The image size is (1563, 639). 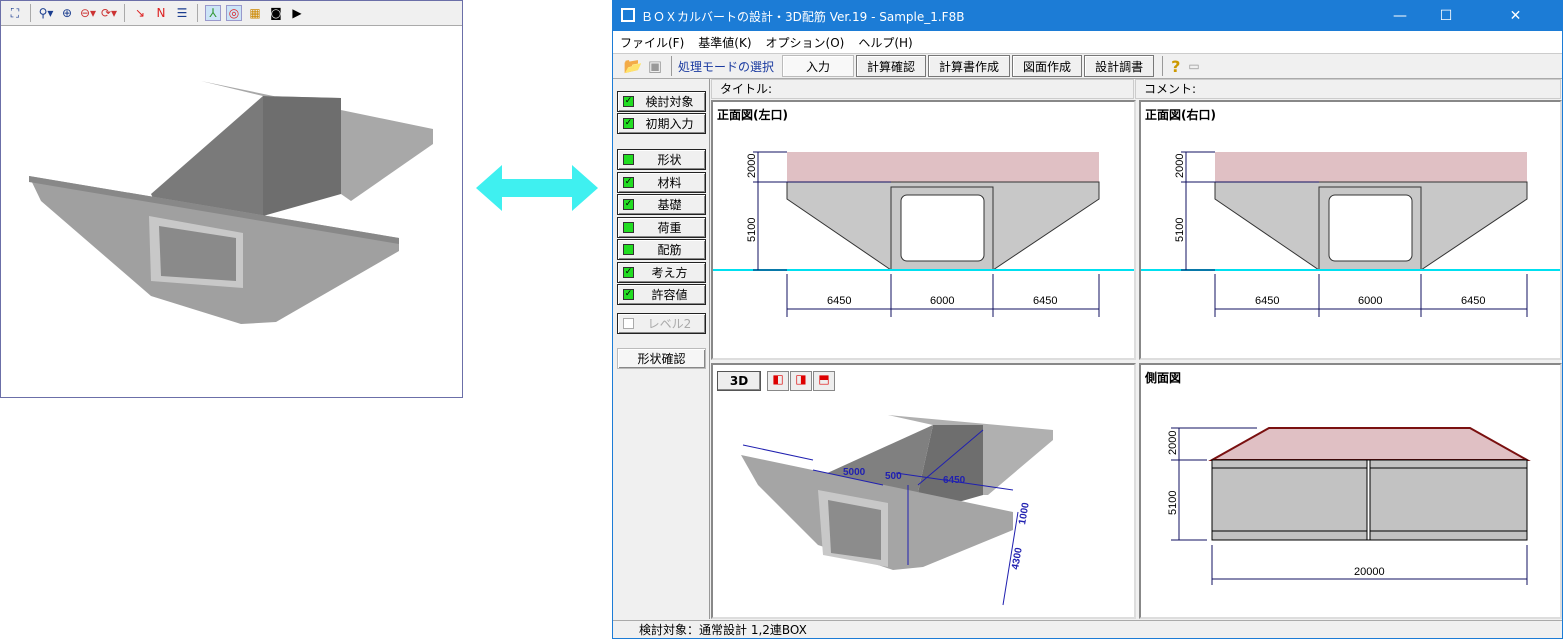 What do you see at coordinates (661, 182) in the screenshot?
I see `nav-item: ✓ 材料` at bounding box center [661, 182].